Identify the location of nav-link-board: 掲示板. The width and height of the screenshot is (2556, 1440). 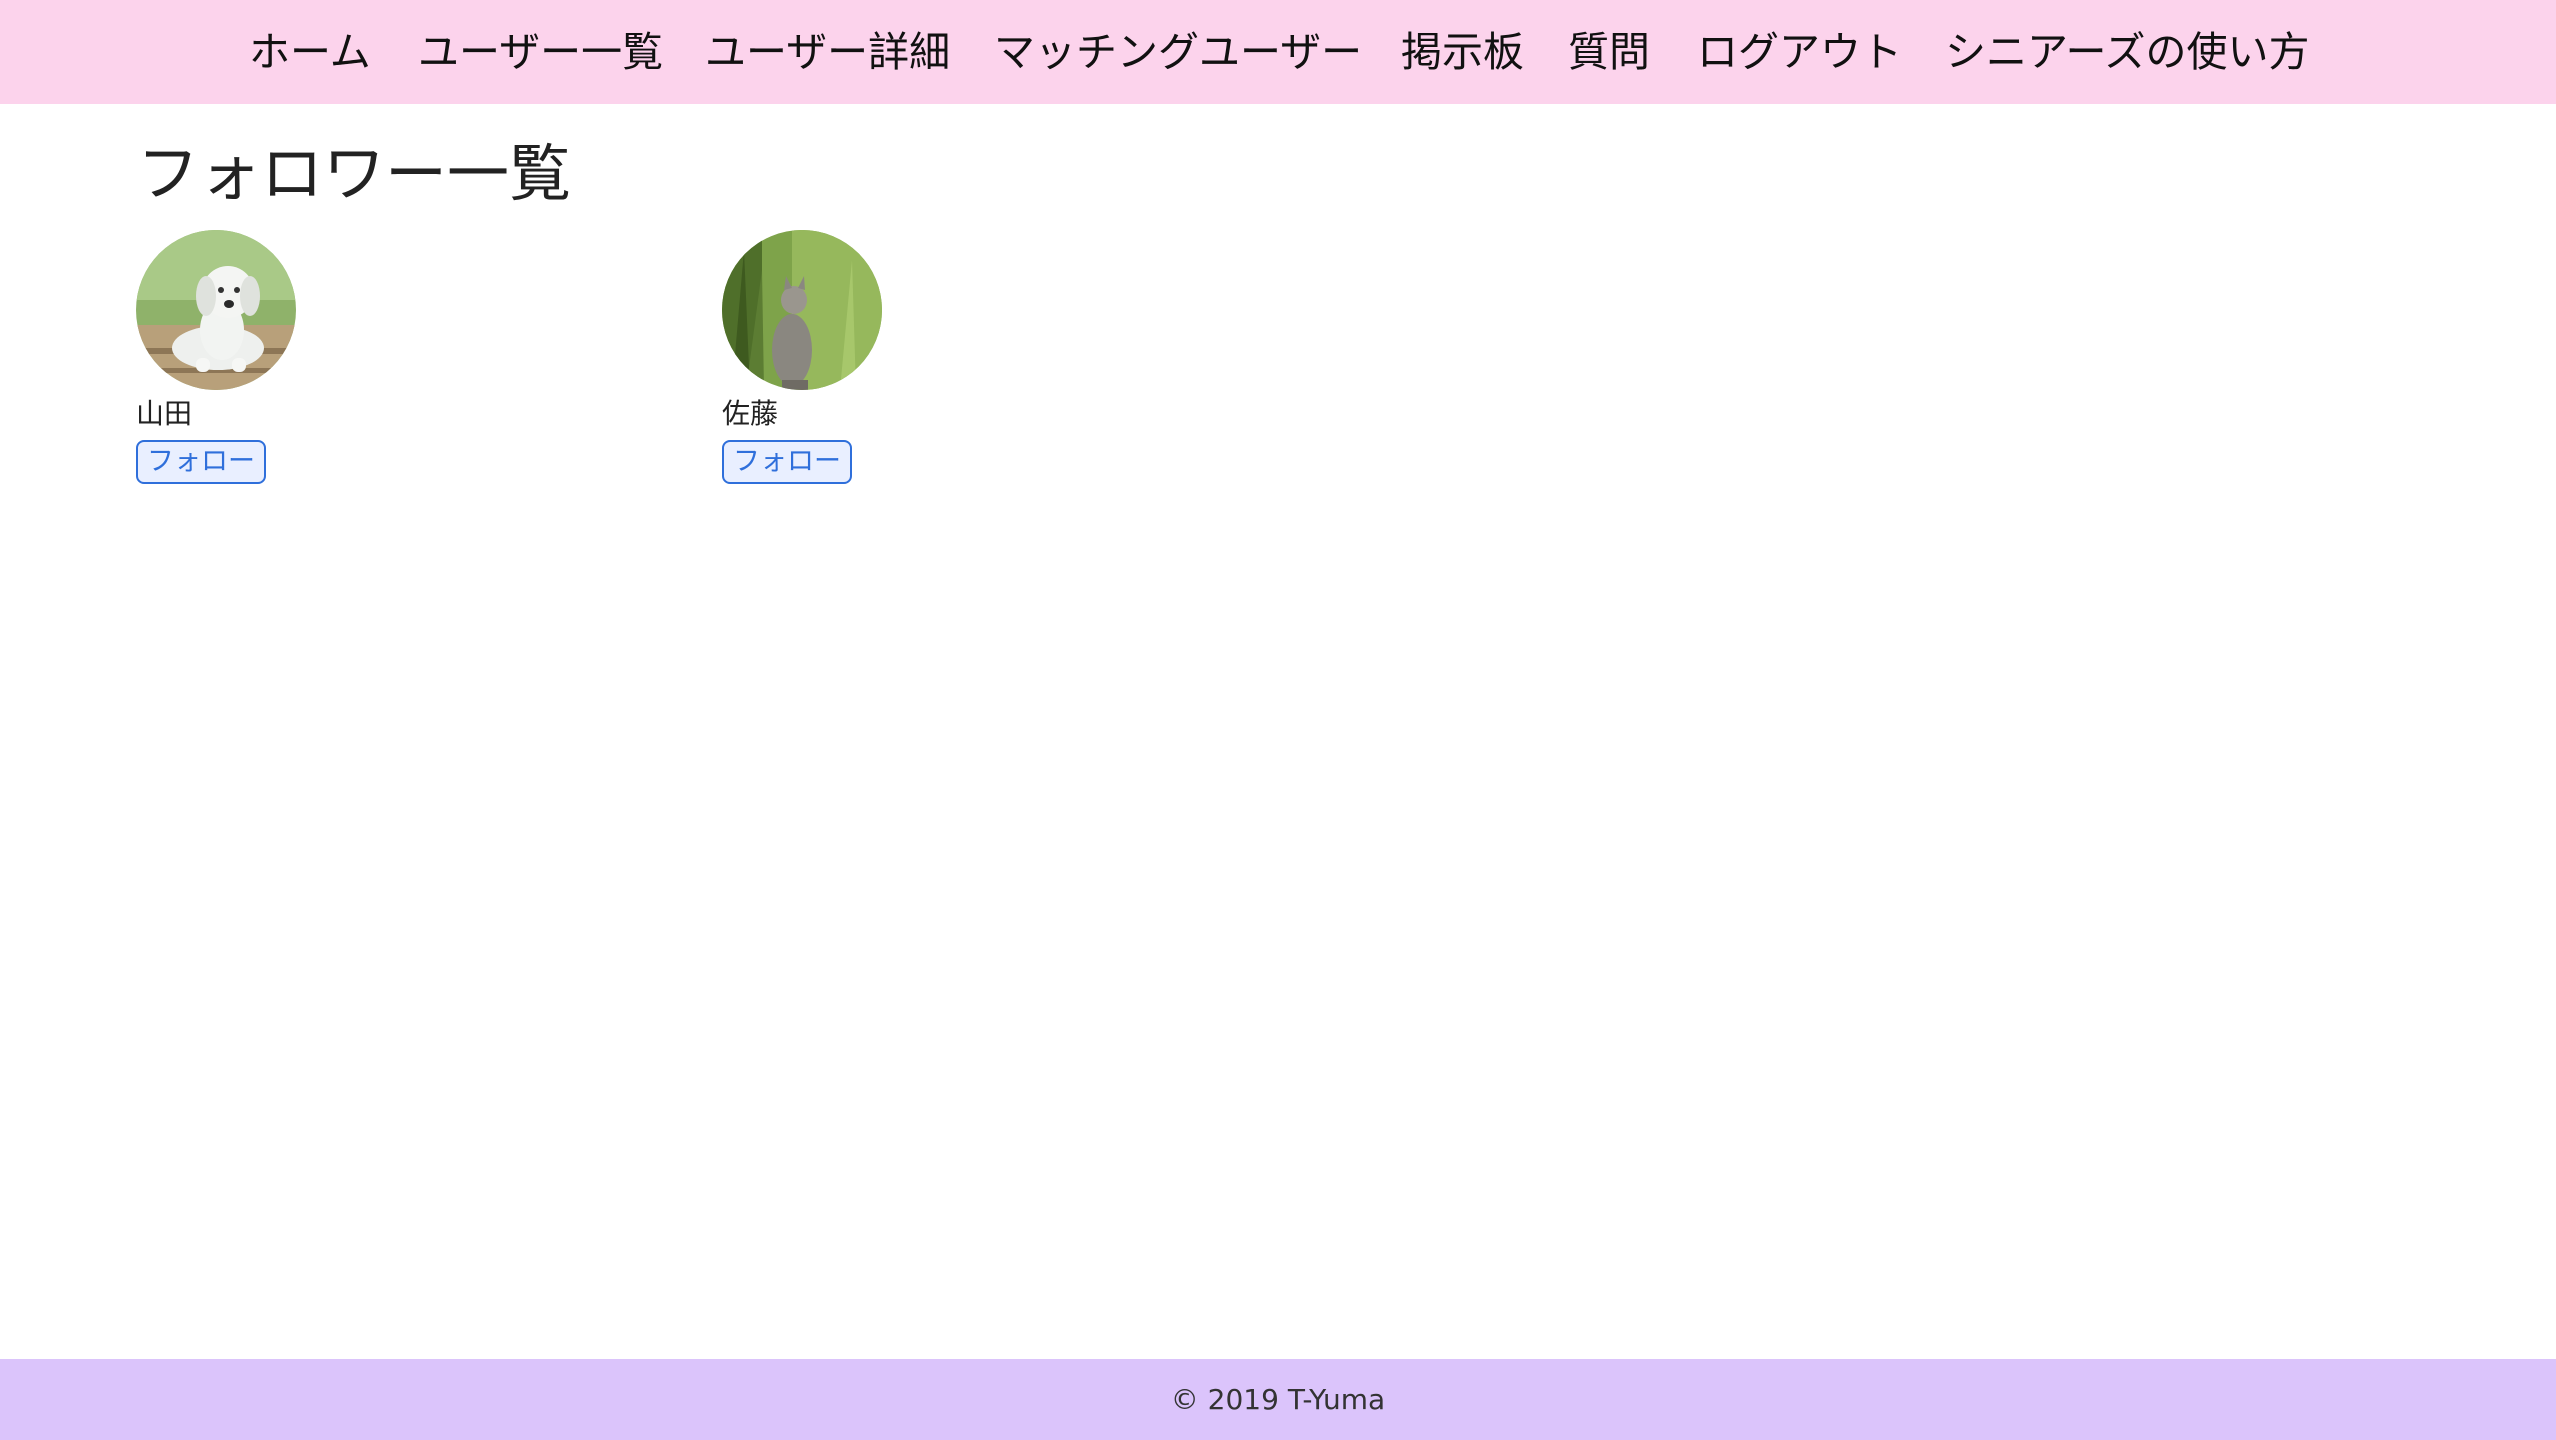
(1462, 52).